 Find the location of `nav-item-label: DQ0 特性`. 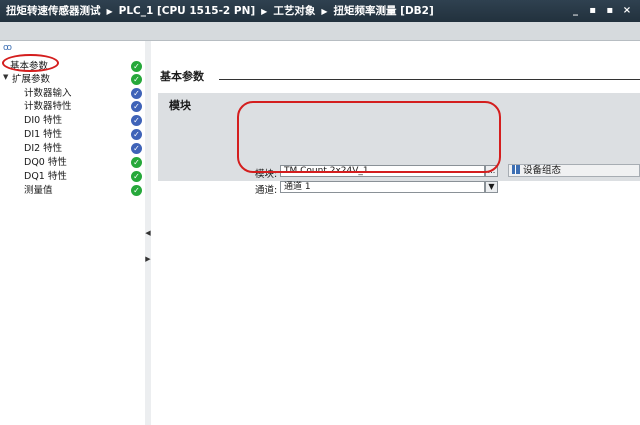

nav-item-label: DQ0 特性 is located at coordinates (45, 162).